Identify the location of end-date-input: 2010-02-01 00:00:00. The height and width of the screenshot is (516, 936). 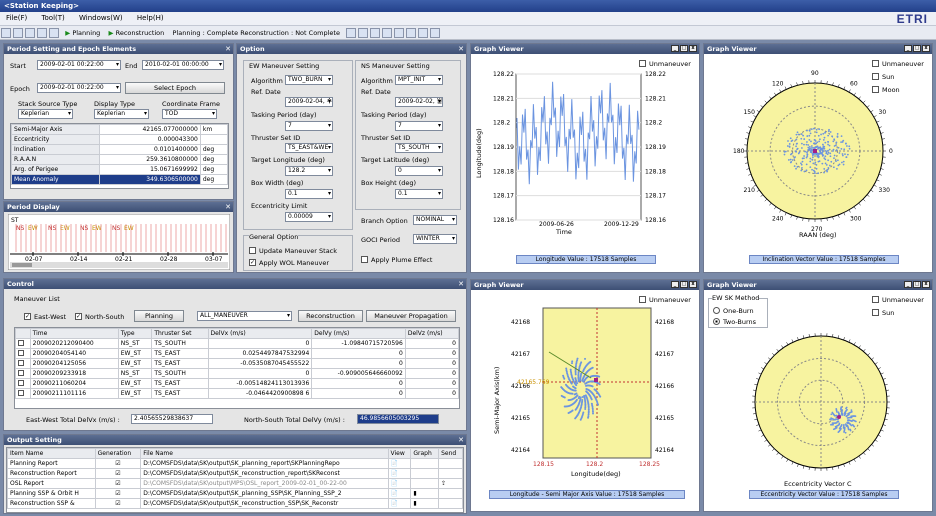
(183, 65).